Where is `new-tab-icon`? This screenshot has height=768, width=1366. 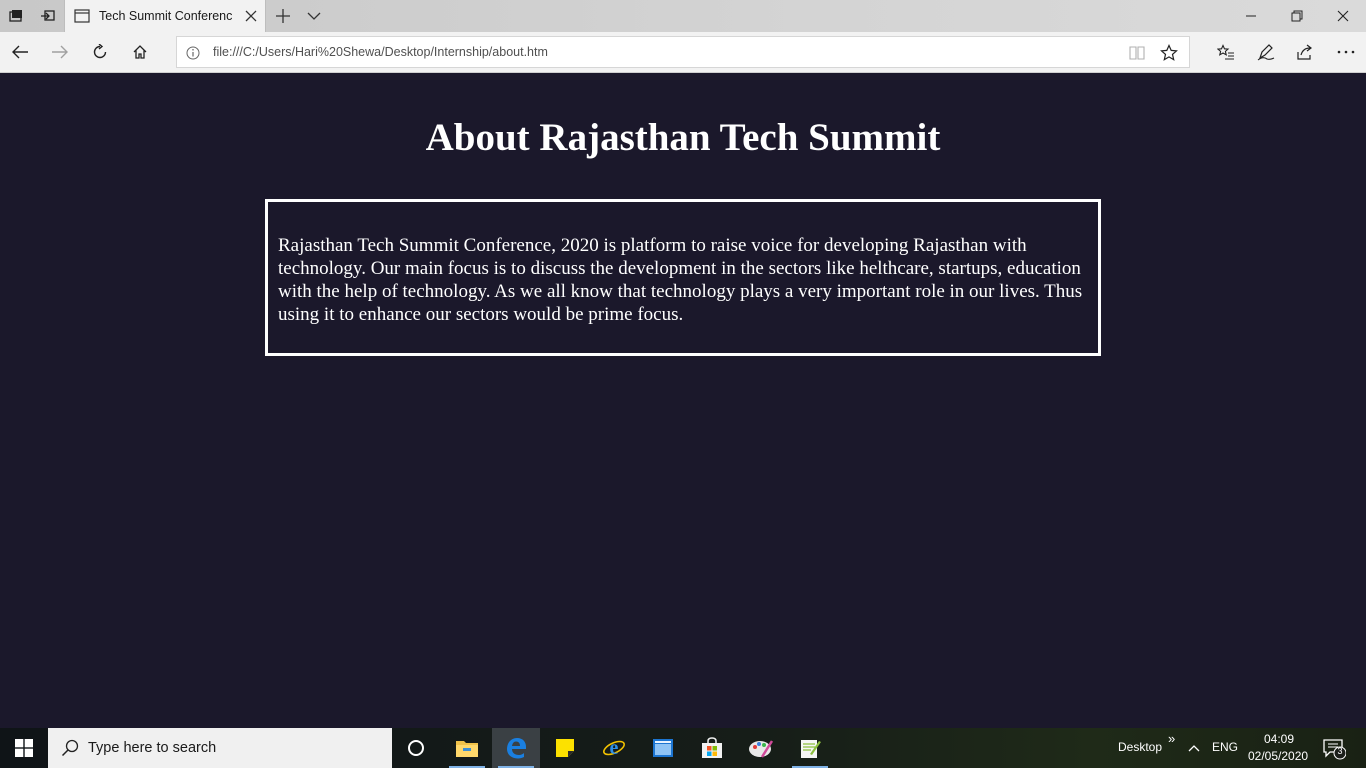
new-tab-icon is located at coordinates (283, 16).